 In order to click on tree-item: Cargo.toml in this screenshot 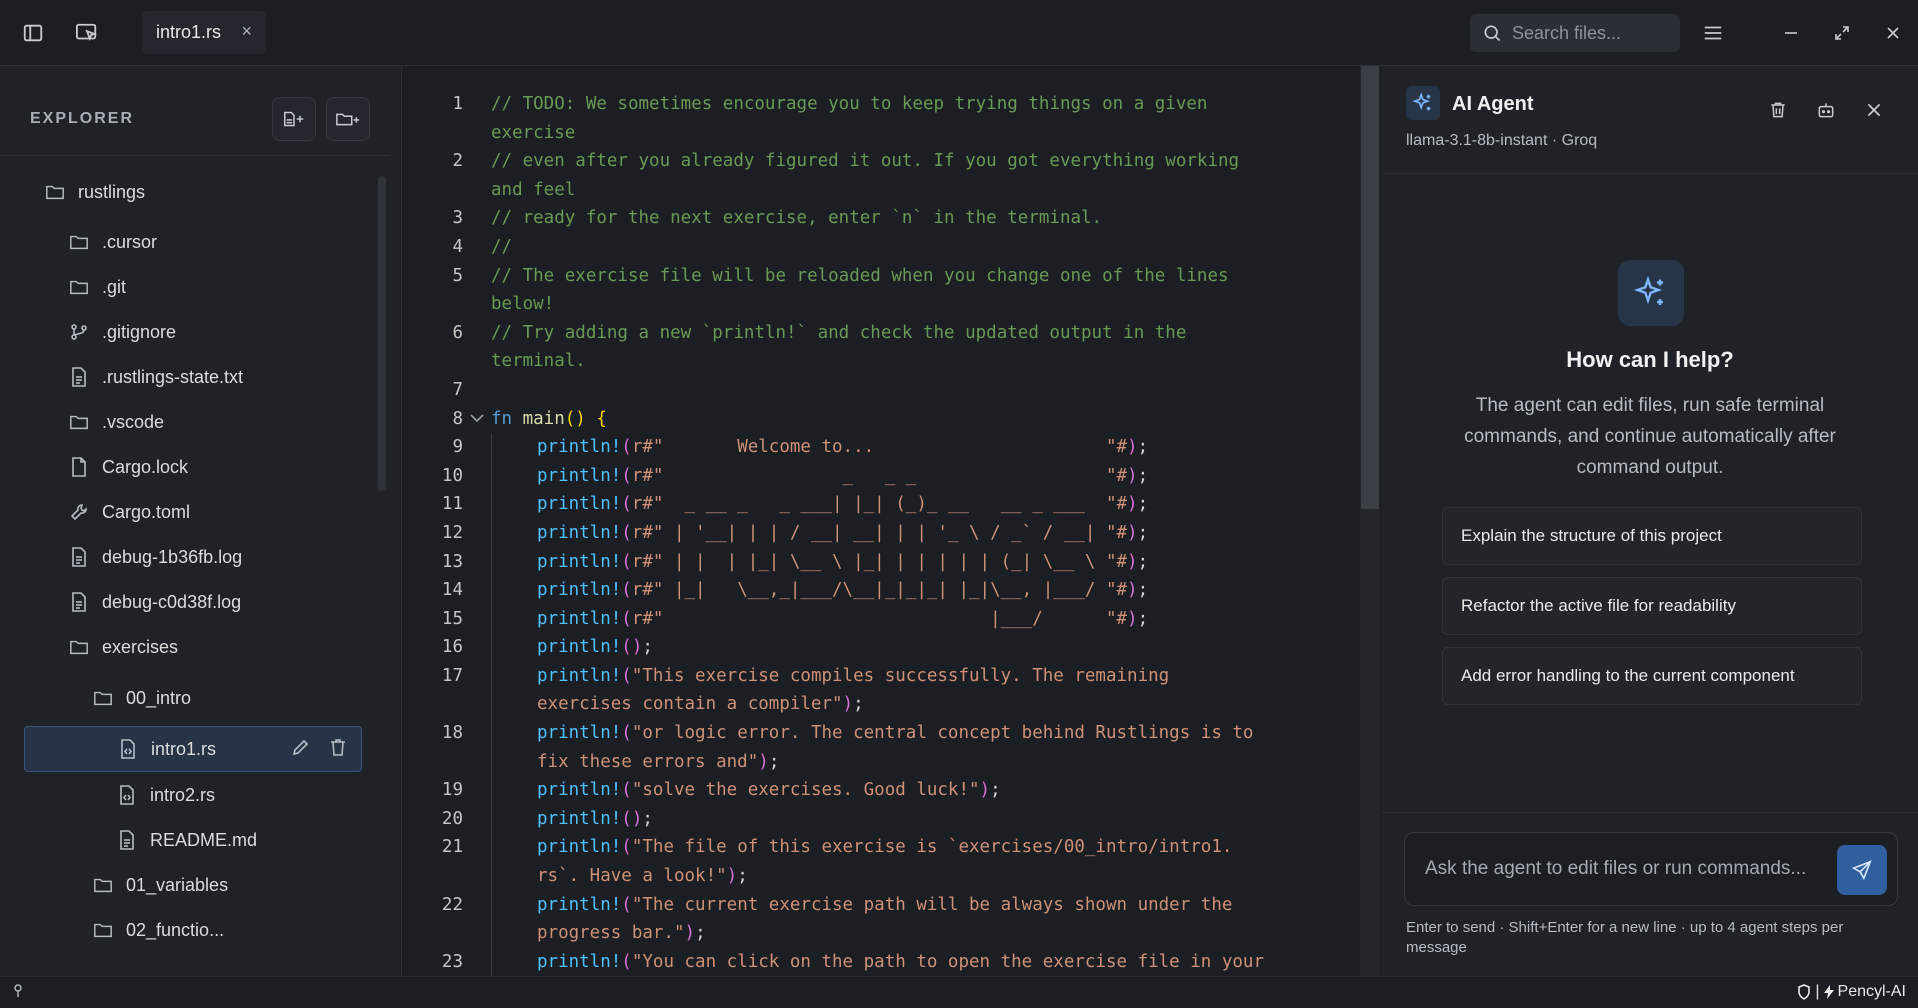, I will do `click(129, 512)`.